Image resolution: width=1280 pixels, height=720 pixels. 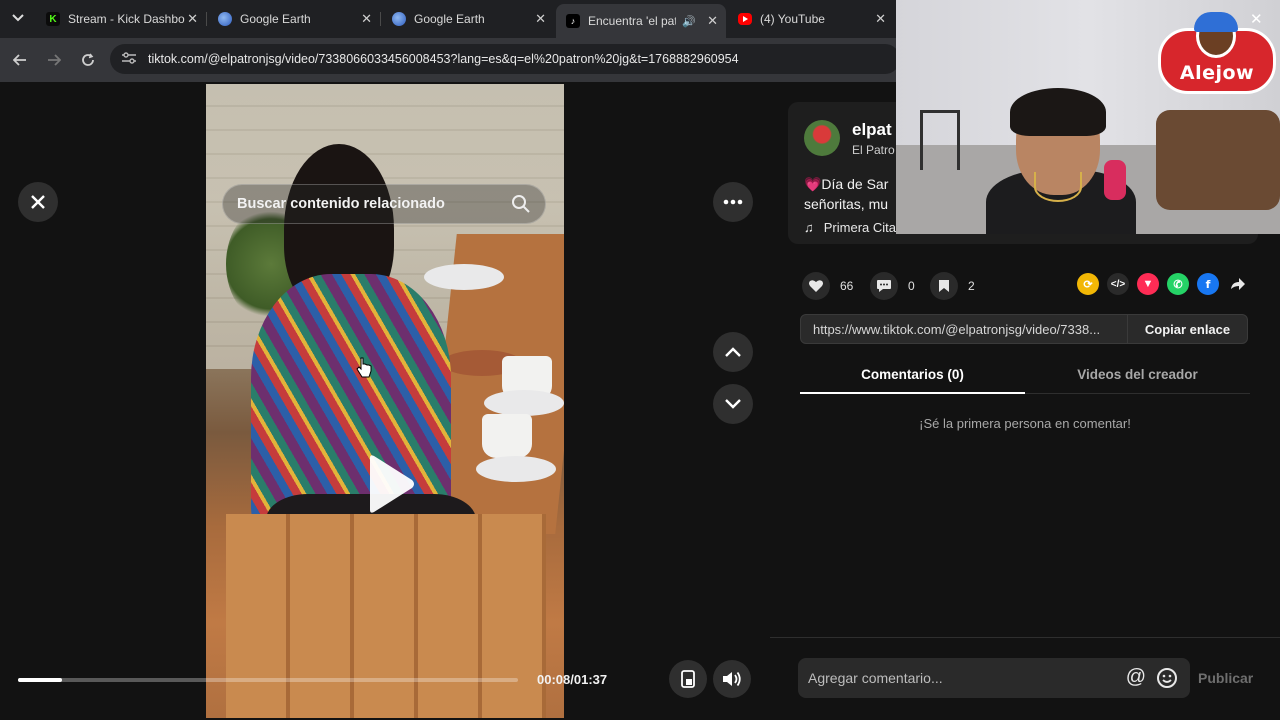 I want to click on tab-search-dropdown-icon, so click(x=18, y=18).